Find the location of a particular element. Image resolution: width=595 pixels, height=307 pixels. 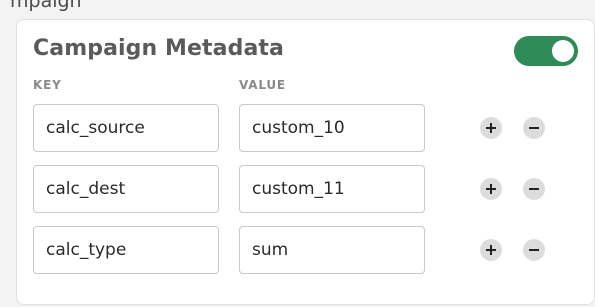

toggle-knob is located at coordinates (563, 51).